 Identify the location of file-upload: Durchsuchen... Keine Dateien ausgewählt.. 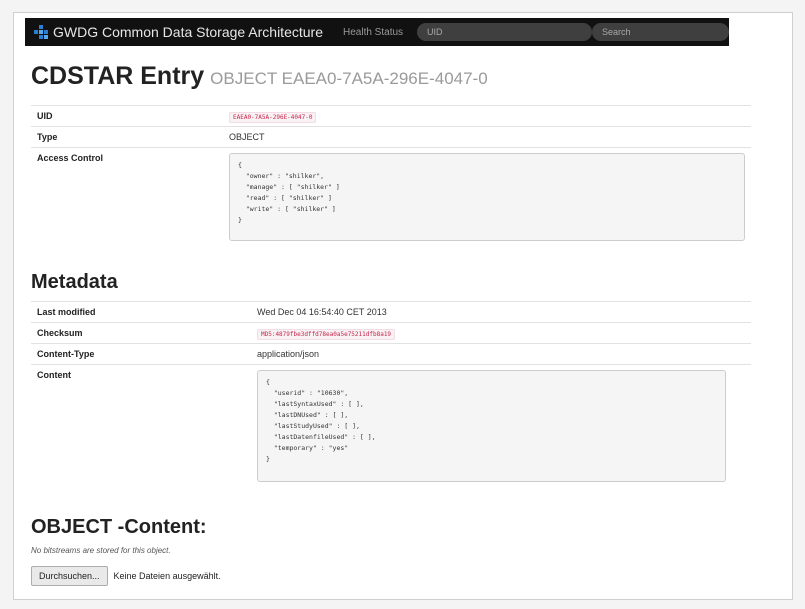
(126, 576).